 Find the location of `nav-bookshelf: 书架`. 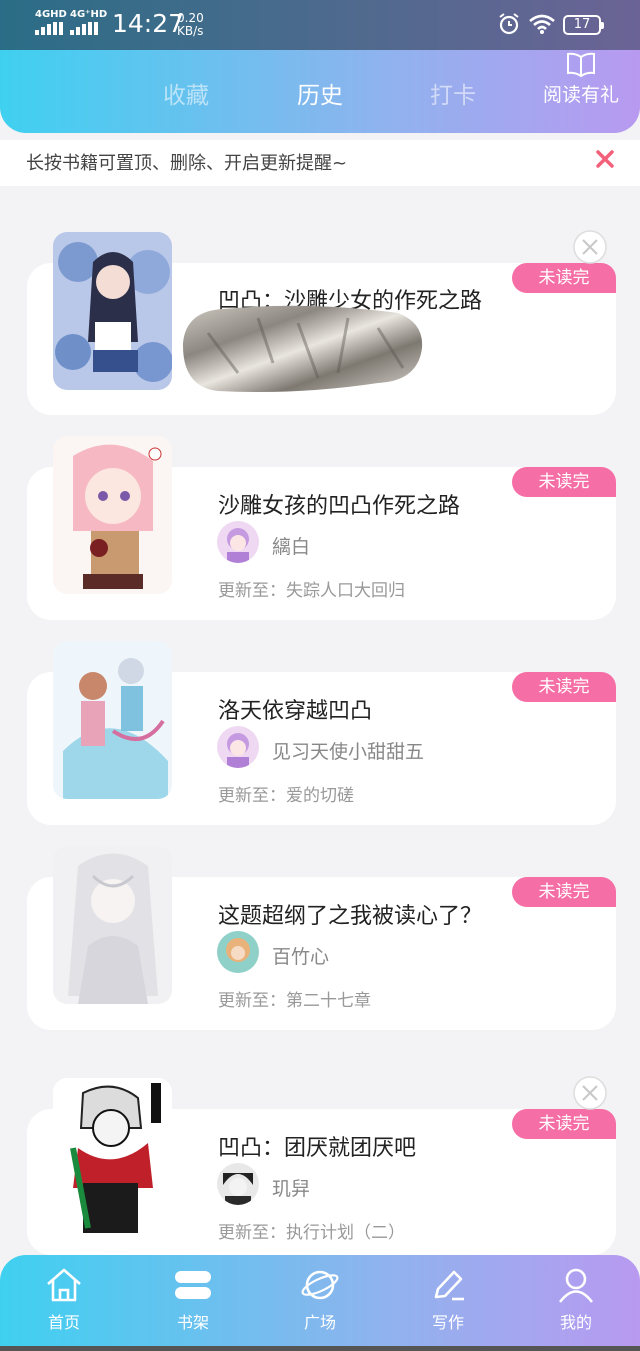

nav-bookshelf: 书架 is located at coordinates (193, 1300).